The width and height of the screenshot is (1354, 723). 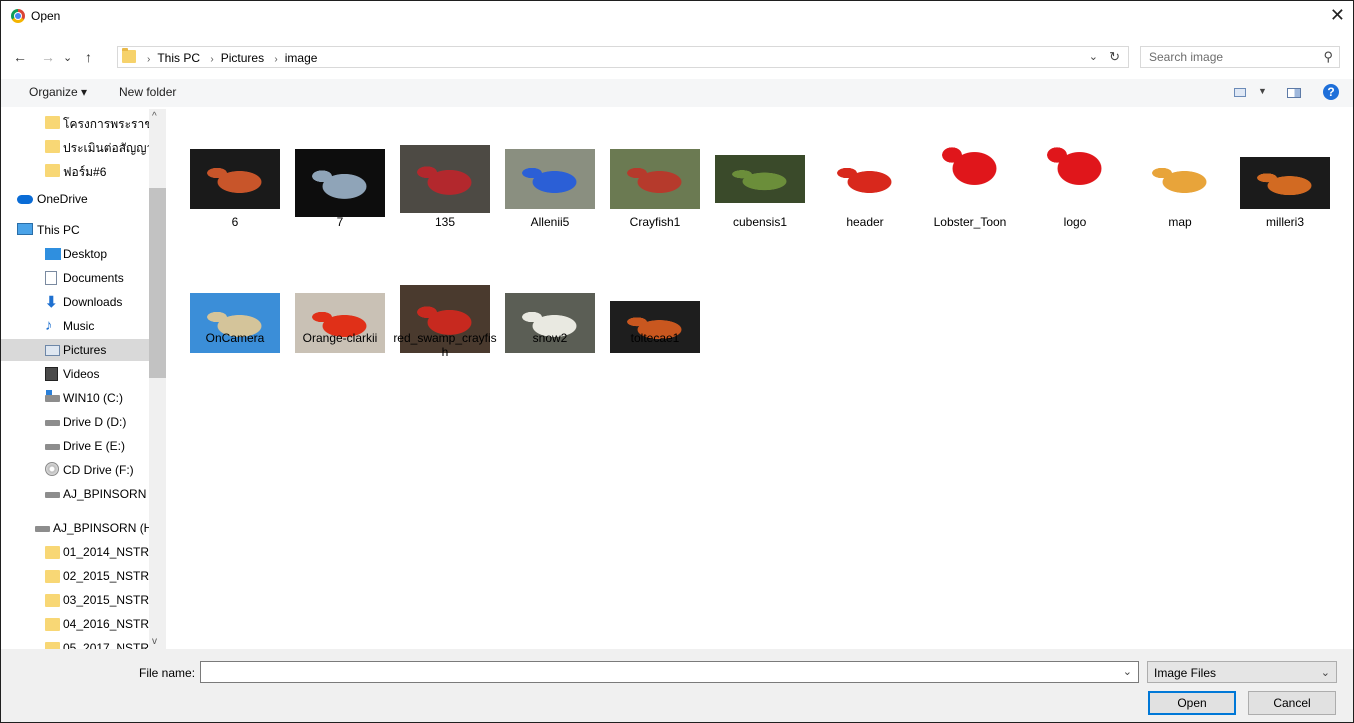 I want to click on title-bar: Open ✕, so click(x=677, y=16).